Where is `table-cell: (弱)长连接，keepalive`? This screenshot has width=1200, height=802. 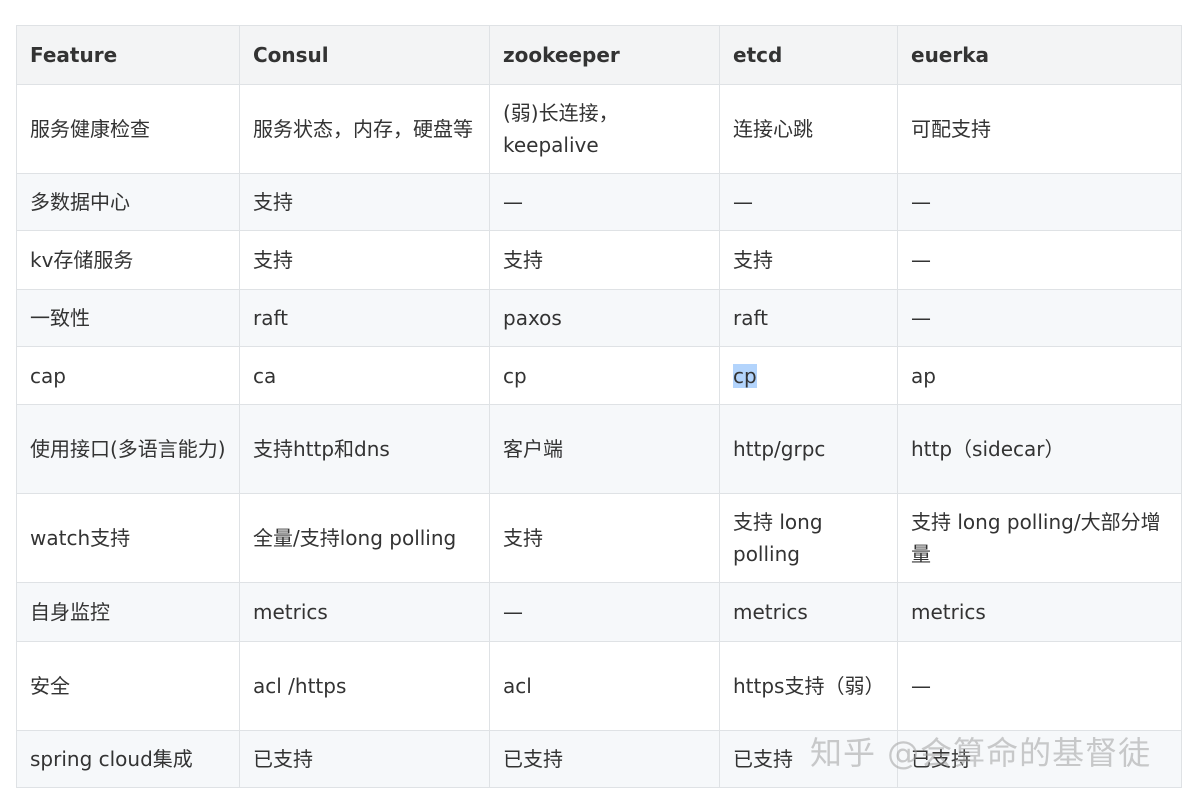 table-cell: (弱)长连接，keepalive is located at coordinates (604, 129).